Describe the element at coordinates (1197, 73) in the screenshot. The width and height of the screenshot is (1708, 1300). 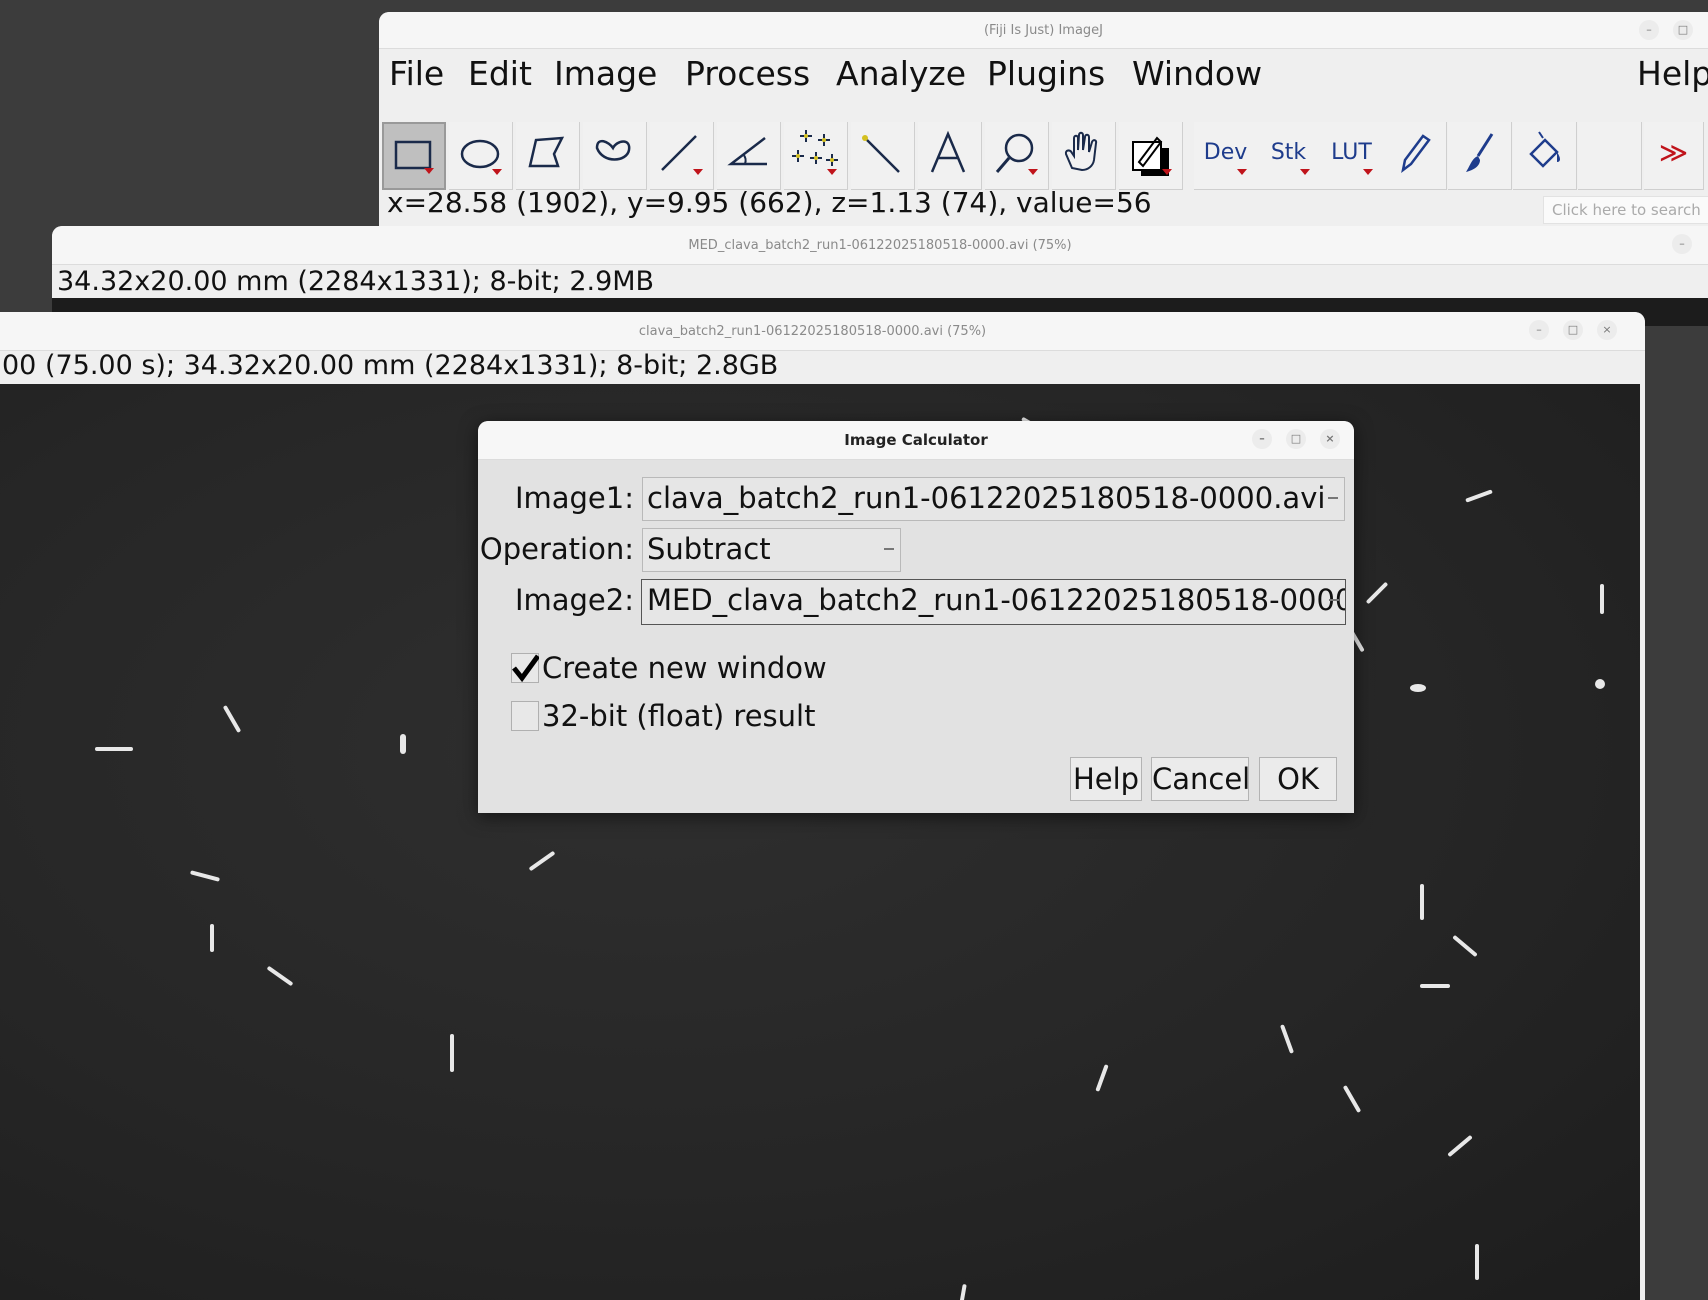
I see `menu-window: Window` at that location.